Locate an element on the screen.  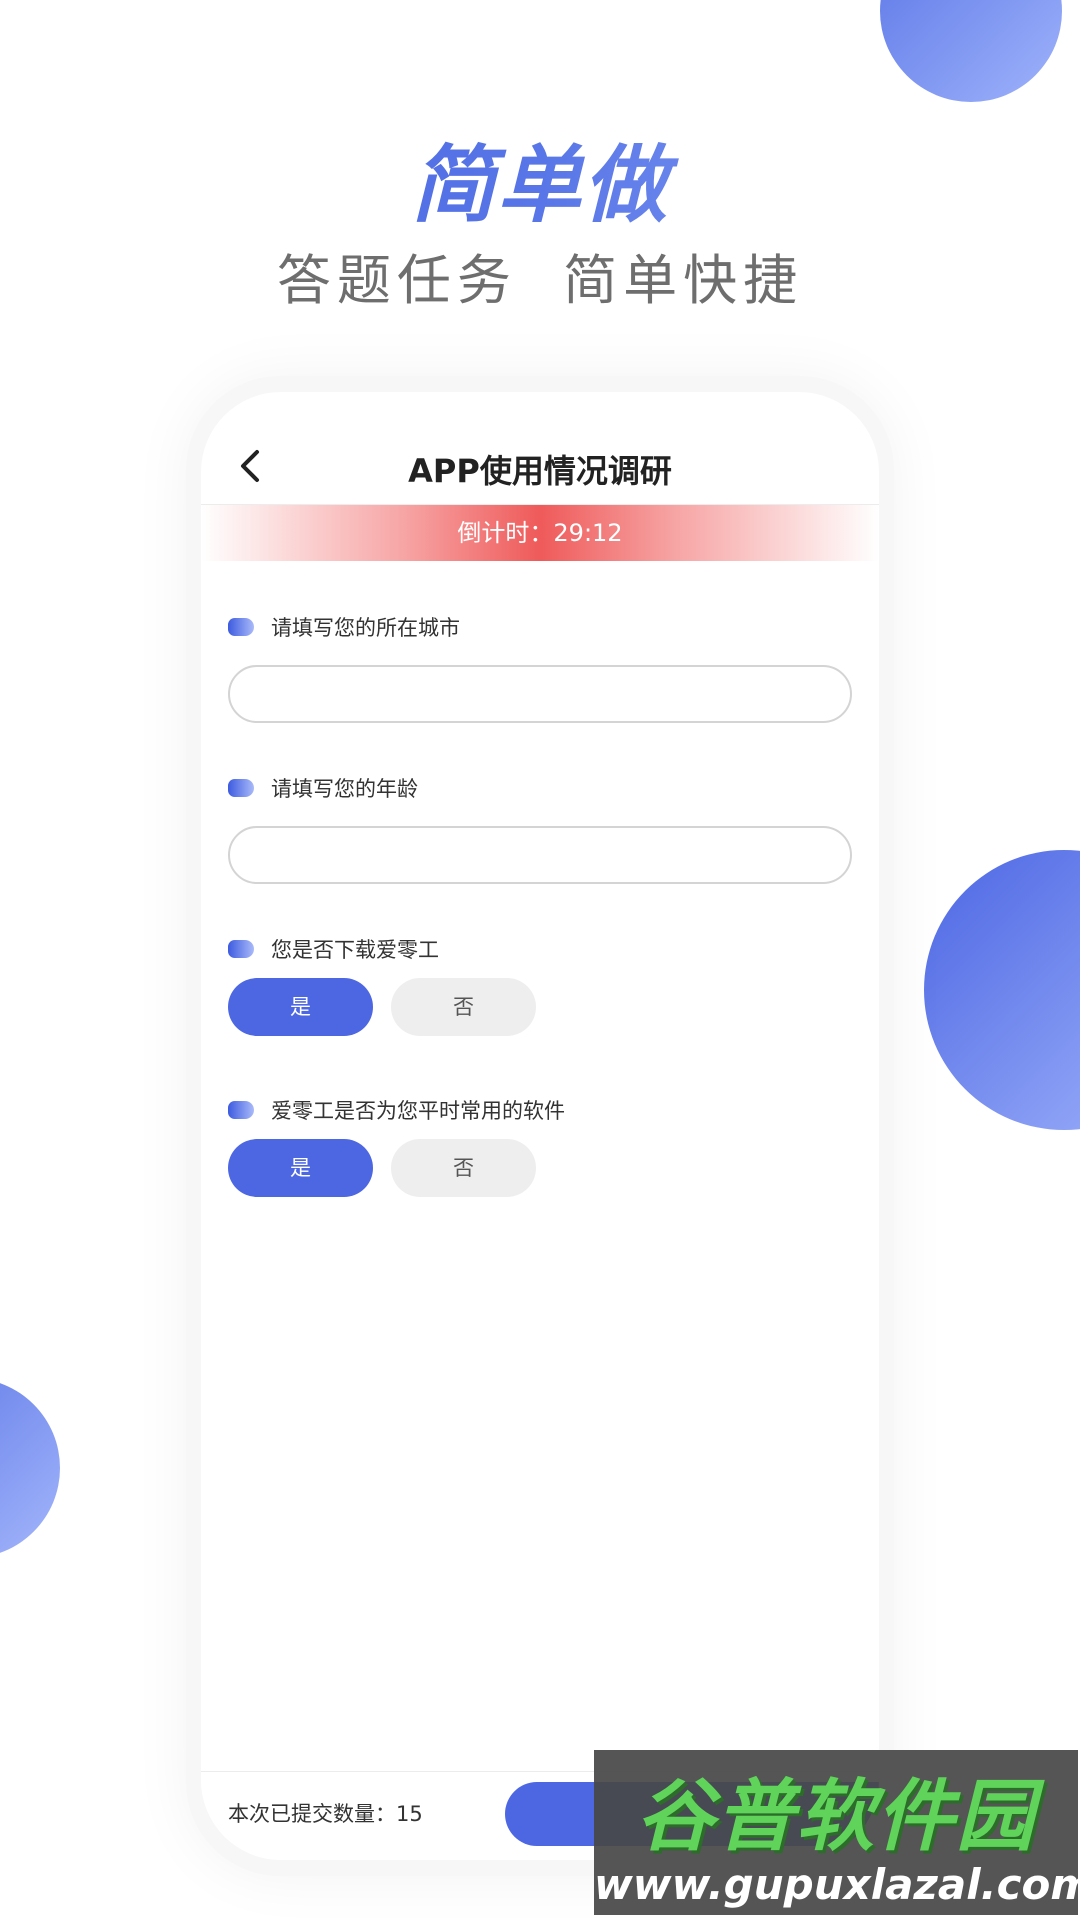
page-title: APP使用情况调研 is located at coordinates (540, 471).